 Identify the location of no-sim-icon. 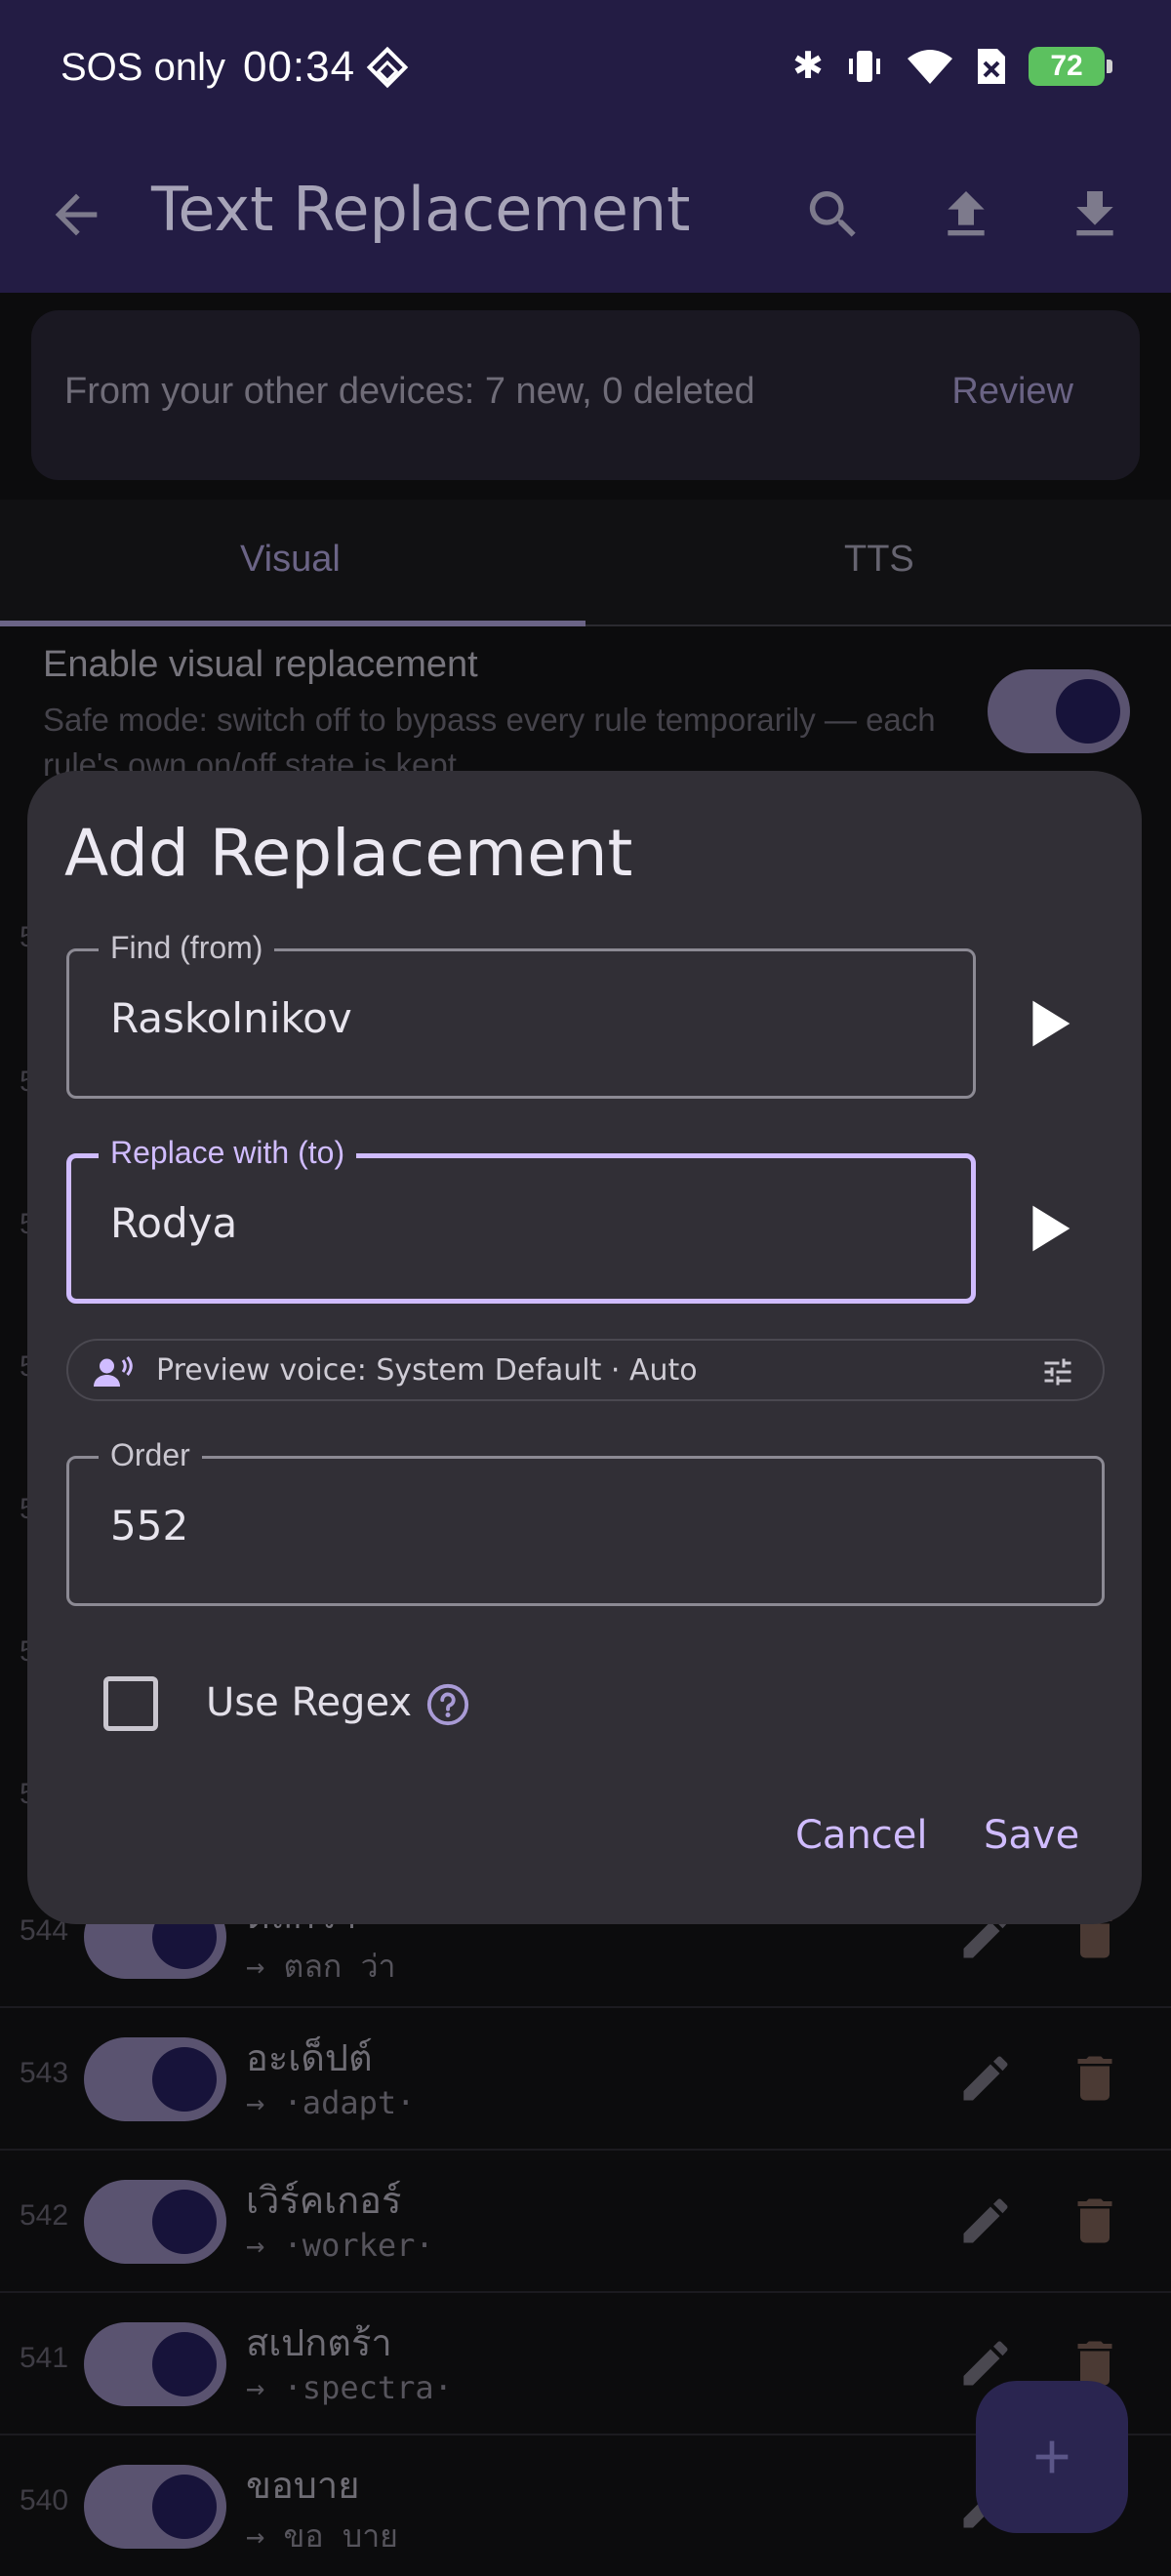
(991, 66).